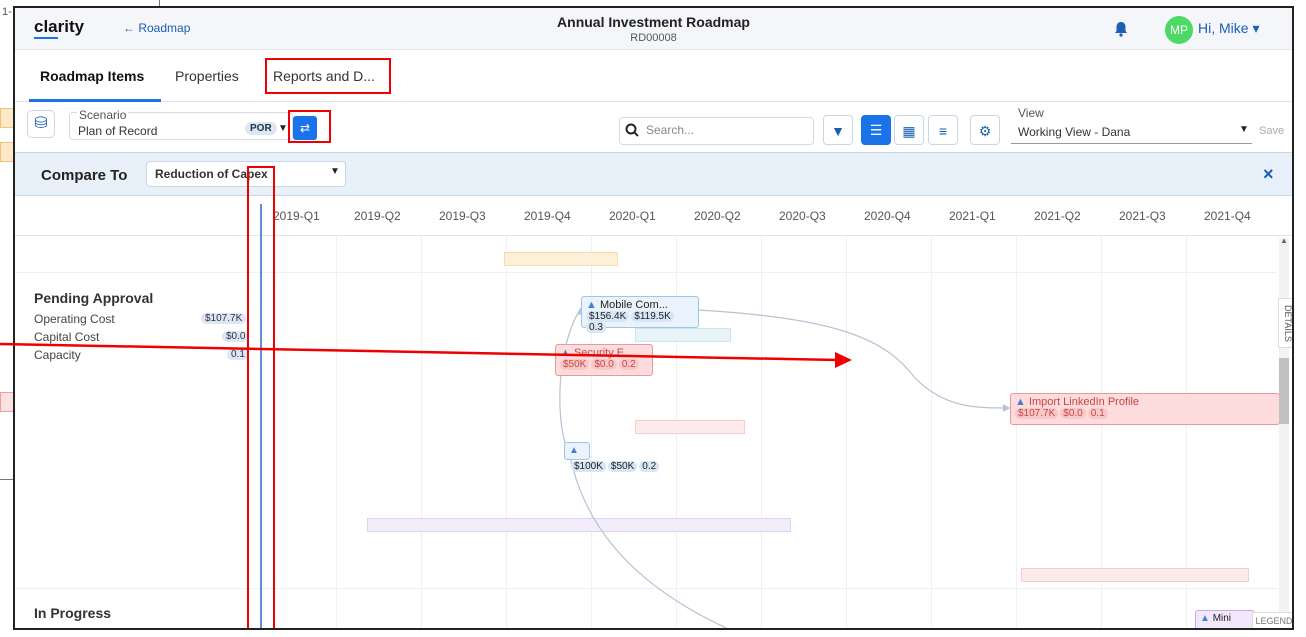 The image size is (1306, 637). What do you see at coordinates (1084, 402) in the screenshot?
I see `card-title: Import LinkedIn Profile` at bounding box center [1084, 402].